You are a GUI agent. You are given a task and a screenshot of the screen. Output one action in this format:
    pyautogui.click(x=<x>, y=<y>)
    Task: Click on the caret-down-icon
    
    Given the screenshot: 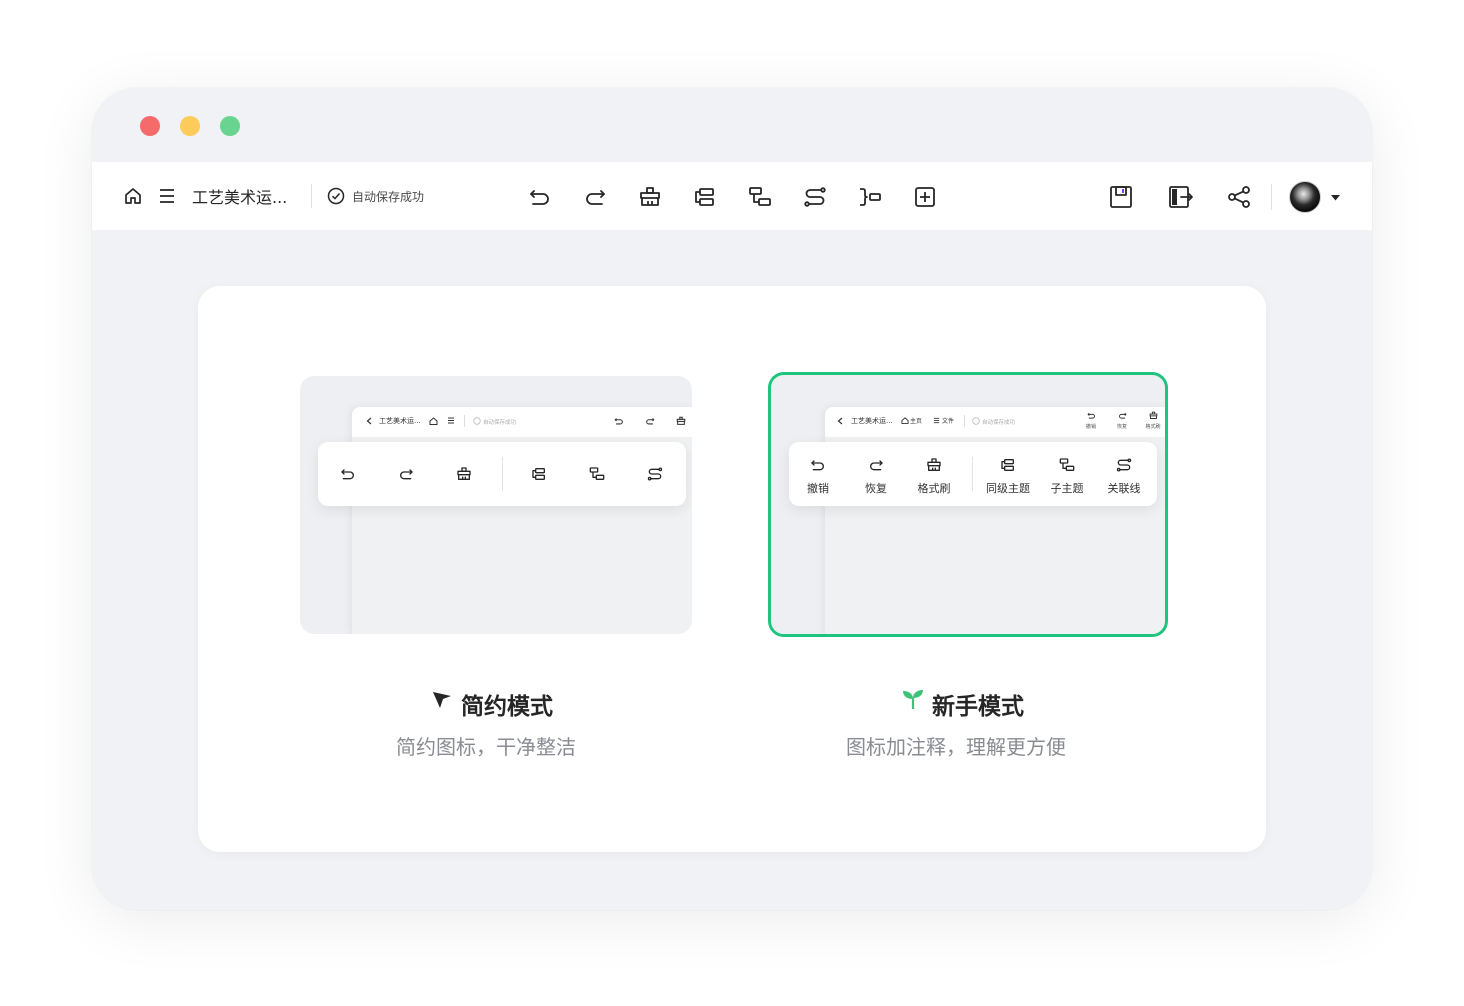 What is the action you would take?
    pyautogui.click(x=1335, y=198)
    